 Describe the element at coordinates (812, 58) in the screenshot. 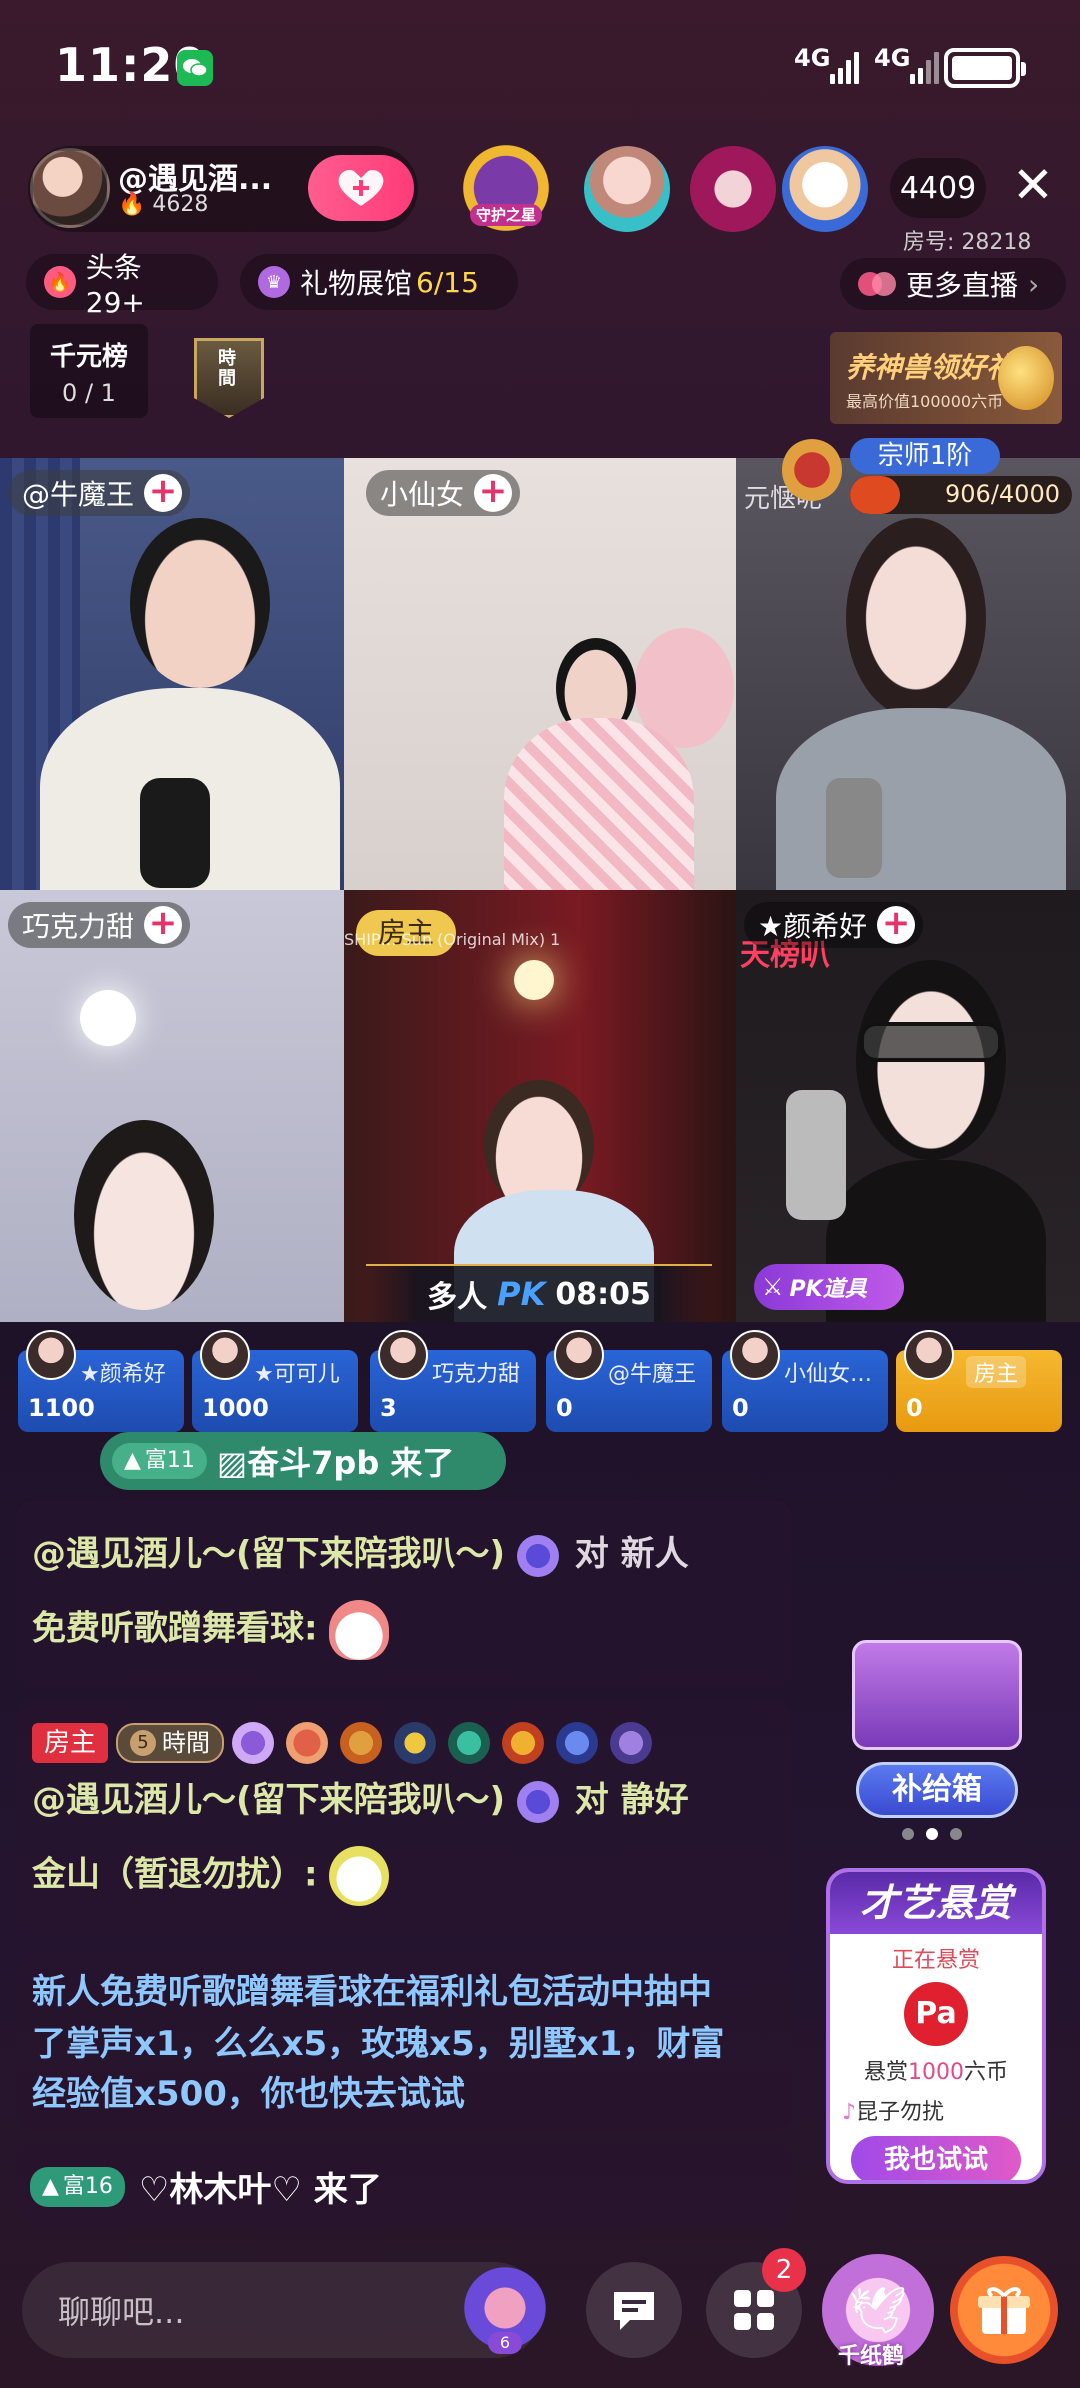

I see `signal-label-1: 4G` at that location.